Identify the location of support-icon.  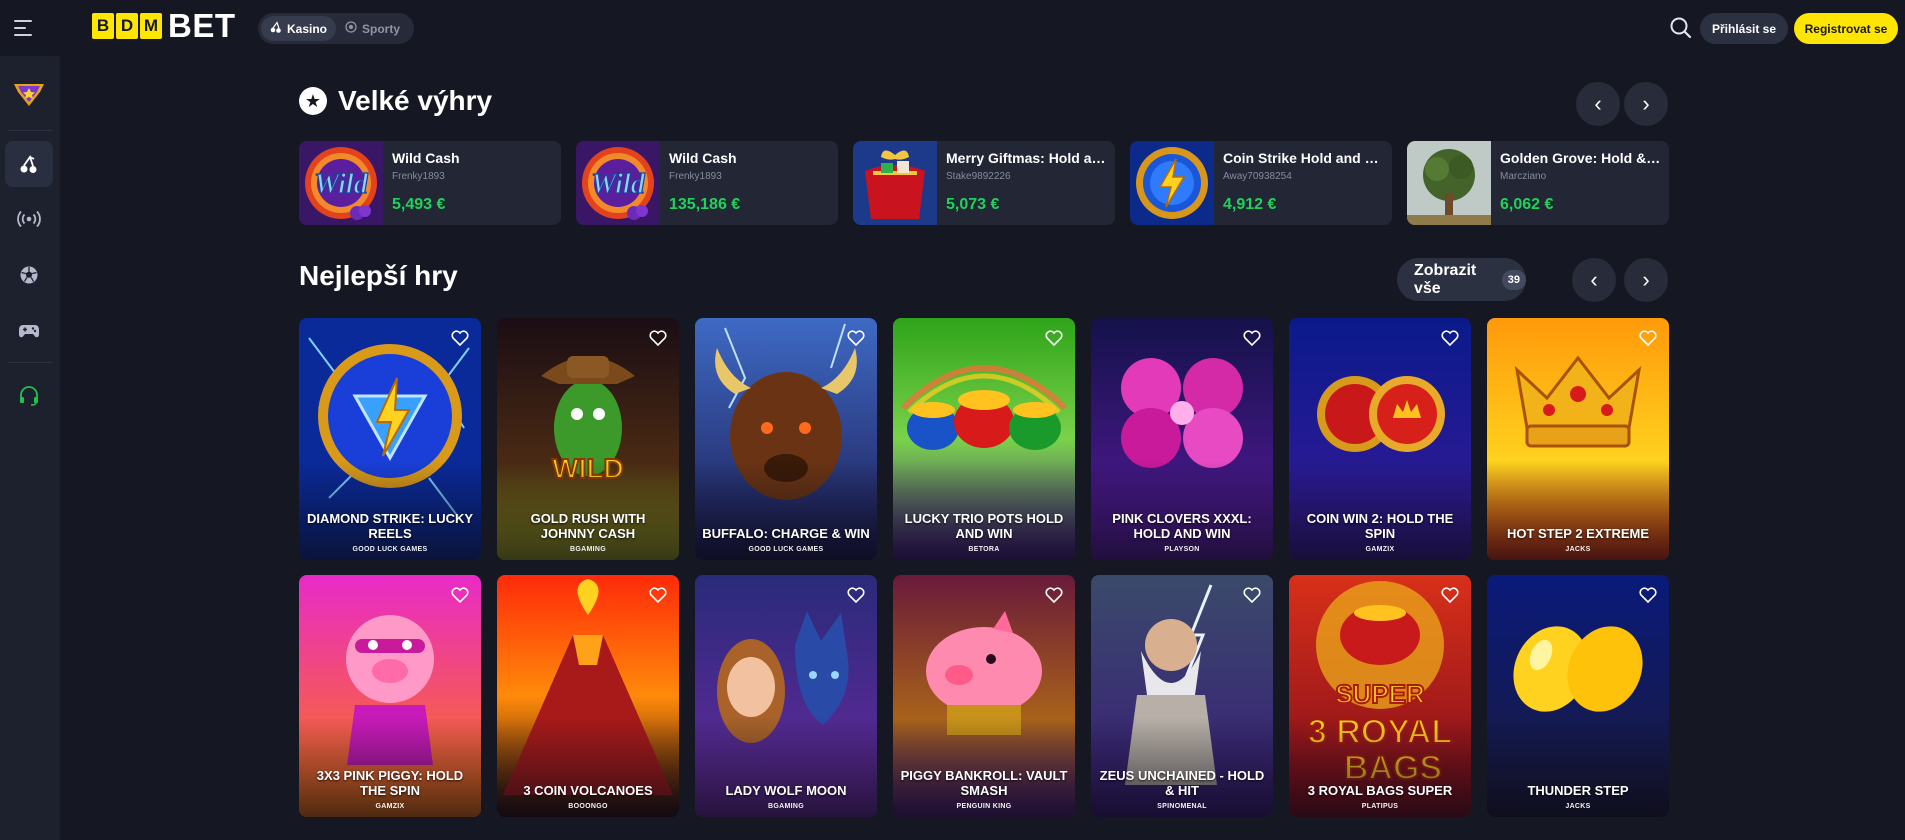
(29, 396).